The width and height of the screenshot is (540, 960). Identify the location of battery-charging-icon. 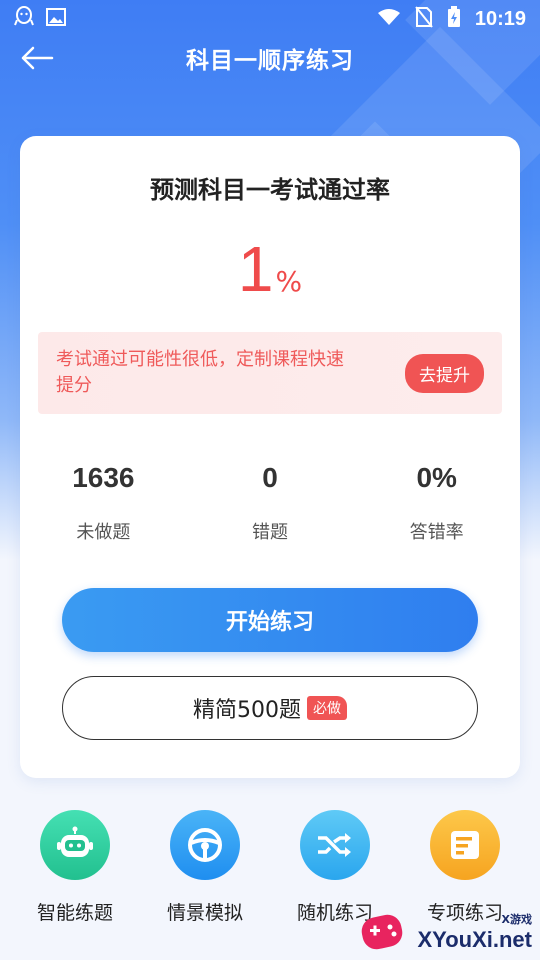
(454, 19).